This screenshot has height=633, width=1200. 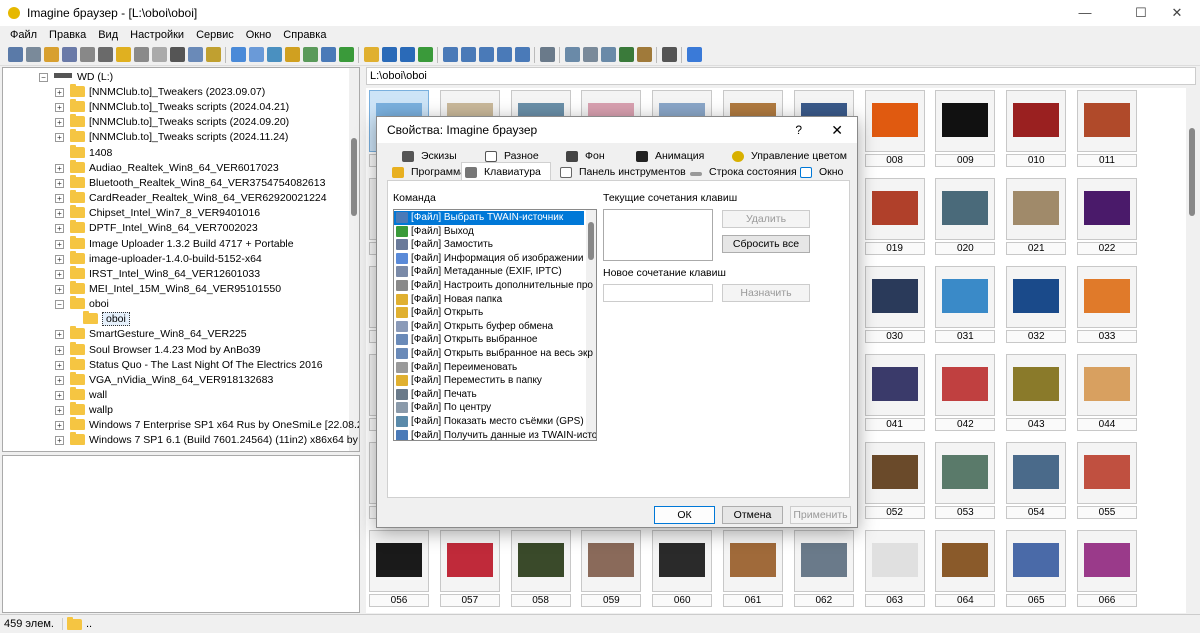 I want to click on toolbar-paste-icon, so click(x=159, y=54).